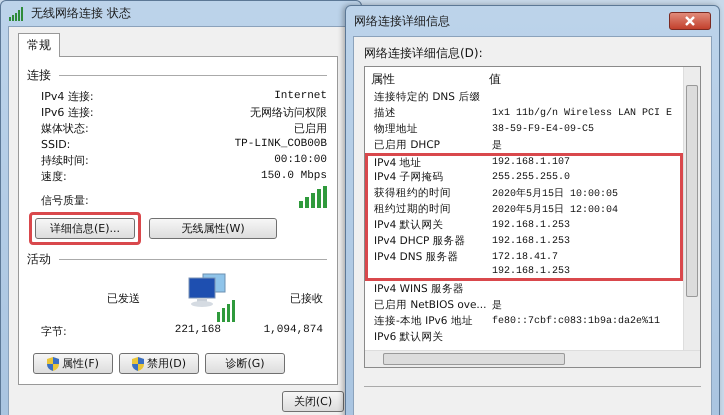  What do you see at coordinates (54, 176) in the screenshot?
I see `field-label: 速度:` at bounding box center [54, 176].